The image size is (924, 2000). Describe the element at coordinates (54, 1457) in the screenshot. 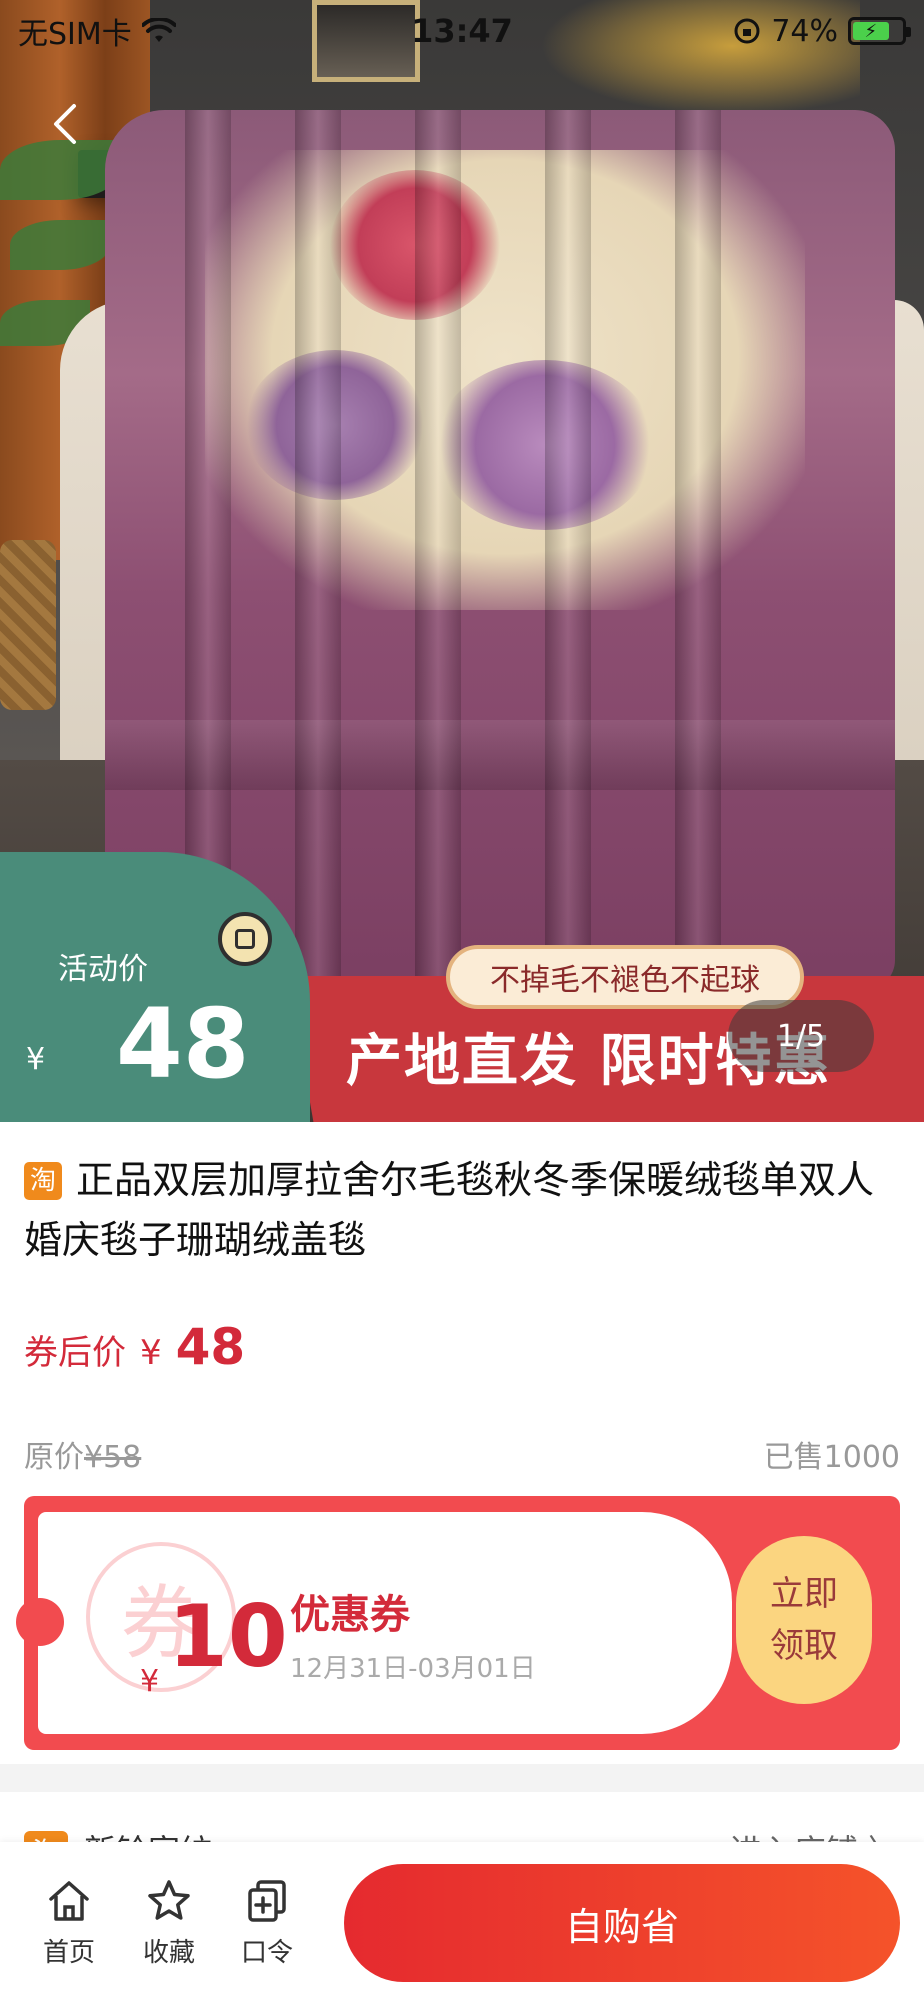

I see `original-price-label: 原价` at that location.